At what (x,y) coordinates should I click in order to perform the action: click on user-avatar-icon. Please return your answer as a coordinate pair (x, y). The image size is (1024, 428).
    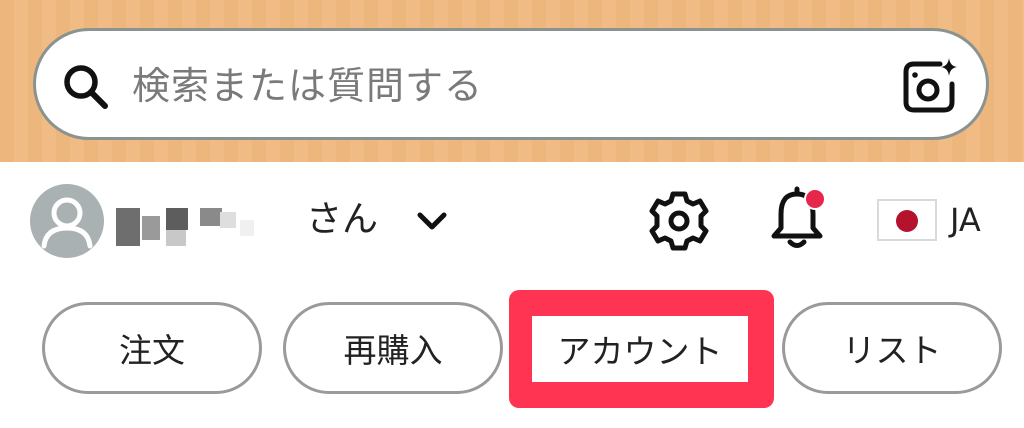
    Looking at the image, I should click on (67, 221).